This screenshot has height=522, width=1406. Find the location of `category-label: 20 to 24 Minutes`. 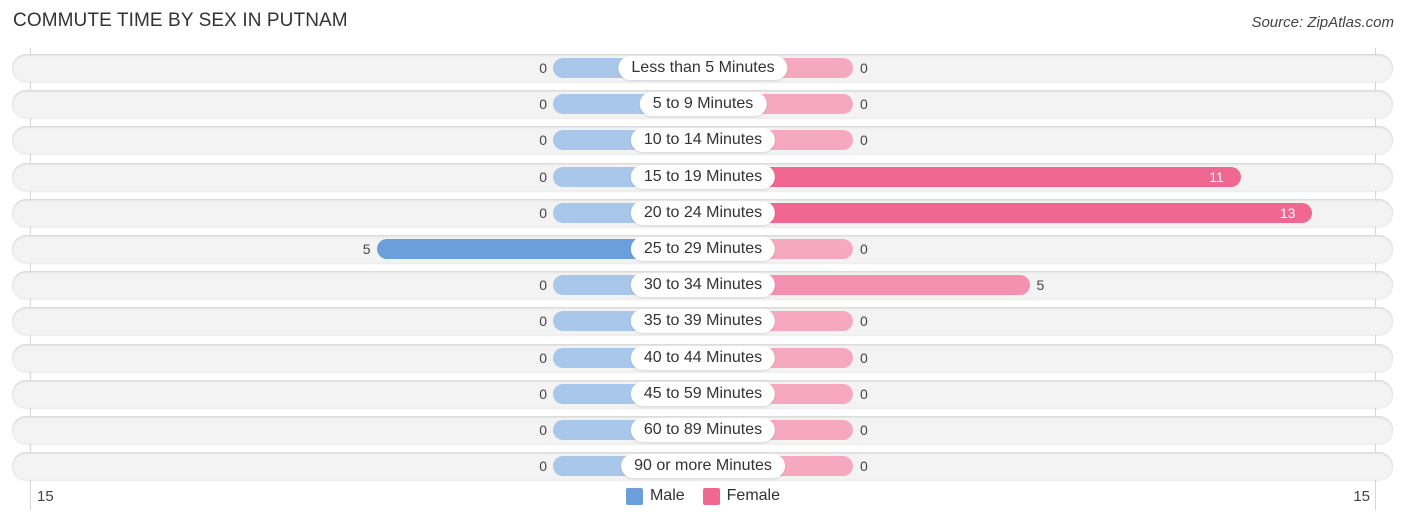

category-label: 20 to 24 Minutes is located at coordinates (703, 212).